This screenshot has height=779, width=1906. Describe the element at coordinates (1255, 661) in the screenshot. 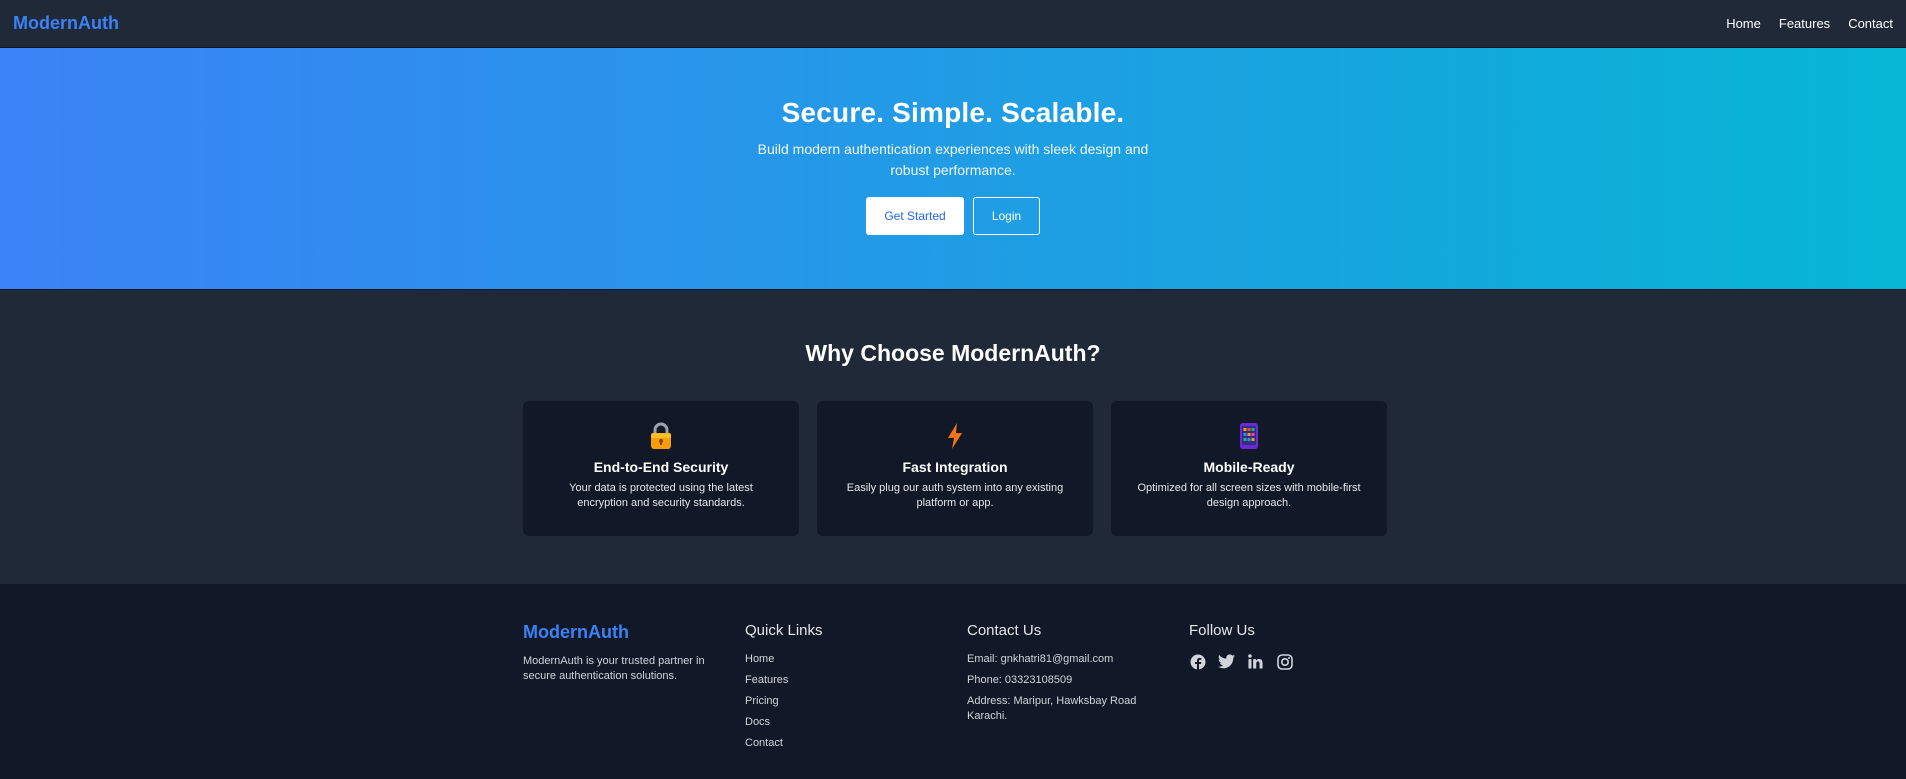

I see `linkedin-icon` at that location.